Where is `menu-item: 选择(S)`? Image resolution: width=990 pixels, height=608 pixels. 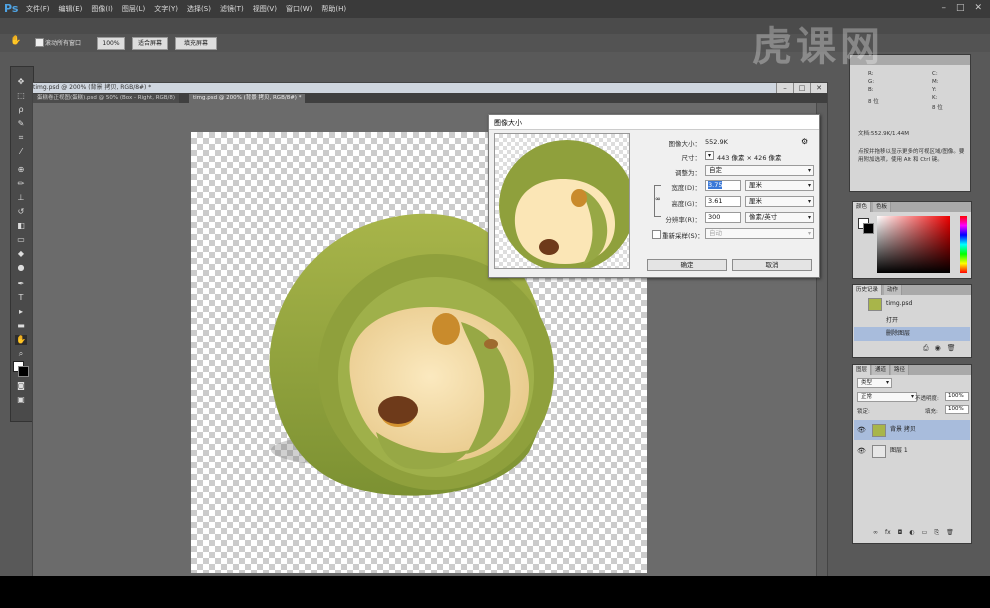
menu-item: 选择(S) is located at coordinates (199, 9).